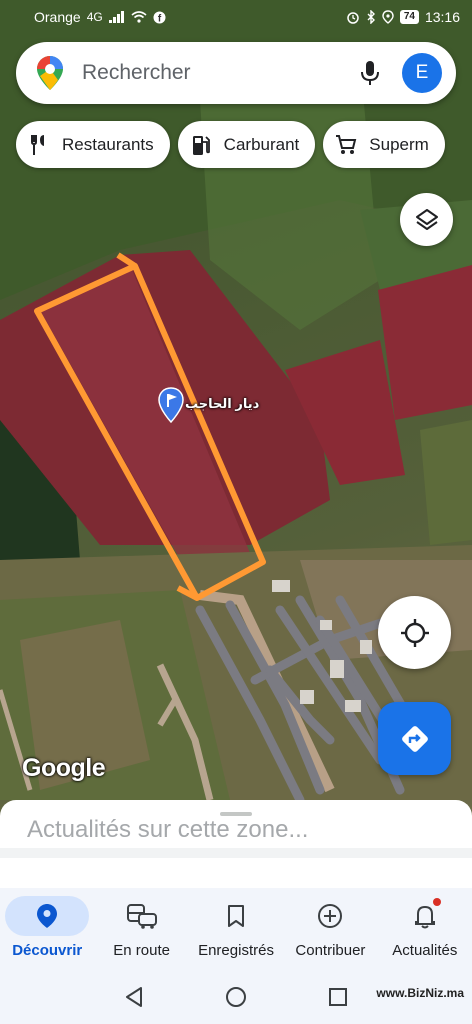 Image resolution: width=472 pixels, height=1024 pixels. I want to click on back-button, so click(134, 997).